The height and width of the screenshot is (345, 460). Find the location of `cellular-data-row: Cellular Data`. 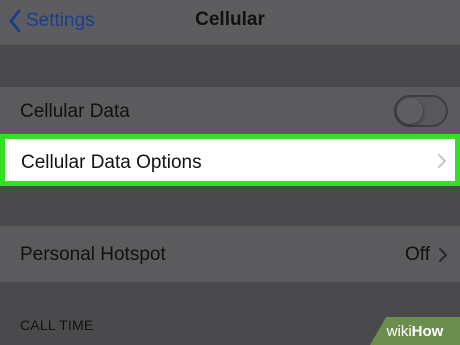

cellular-data-row: Cellular Data is located at coordinates (230, 111).